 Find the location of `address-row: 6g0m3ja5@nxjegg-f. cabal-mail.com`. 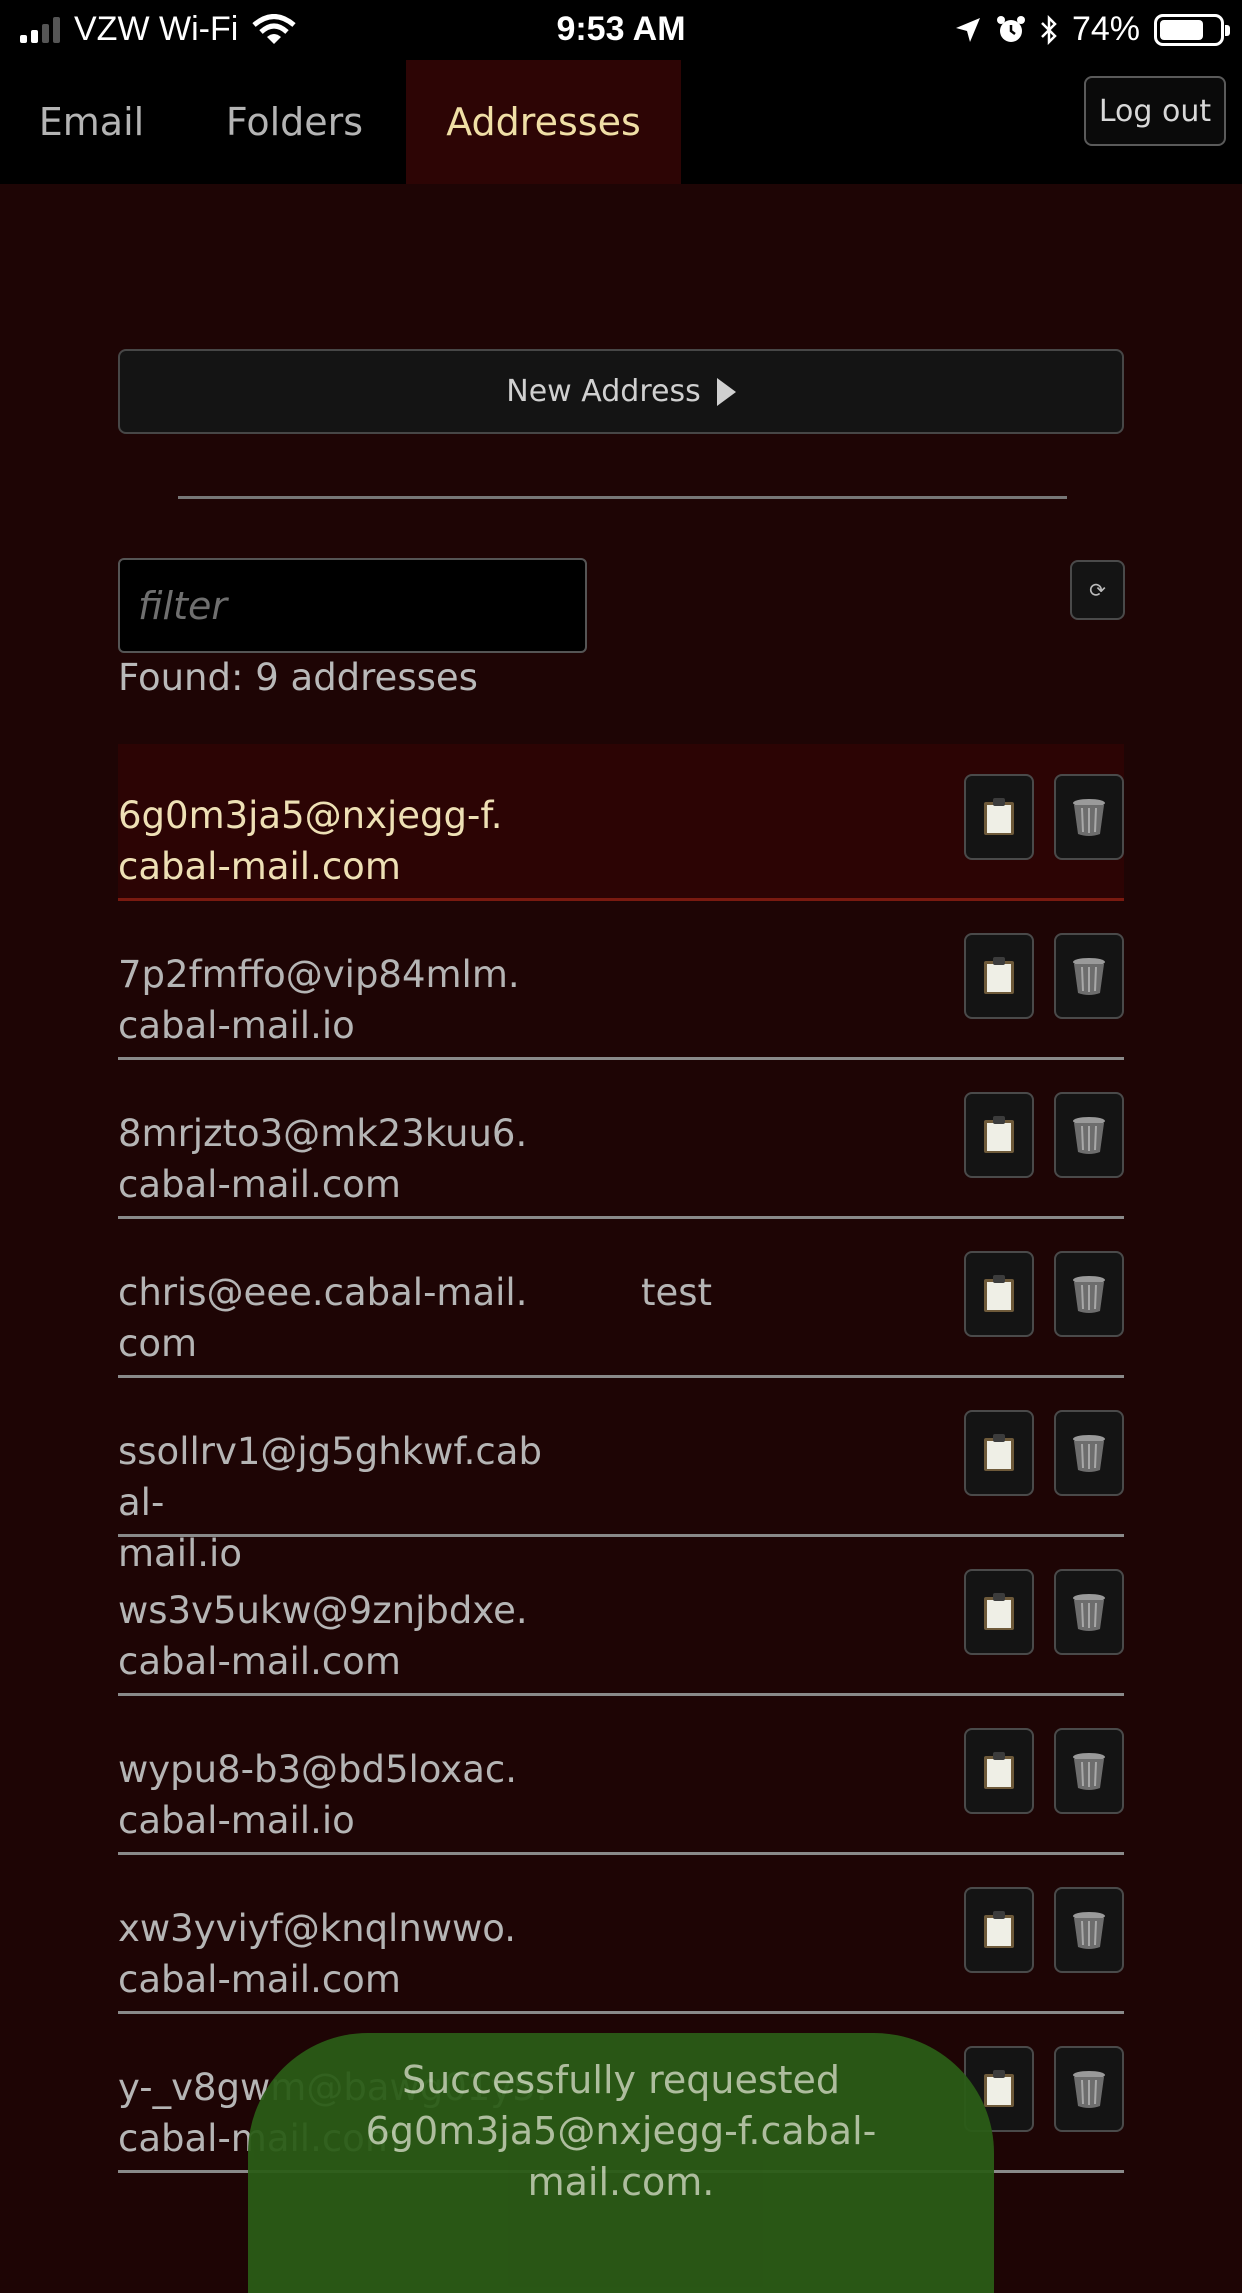

address-row: 6g0m3ja5@nxjegg-f. cabal-mail.com is located at coordinates (621, 822).